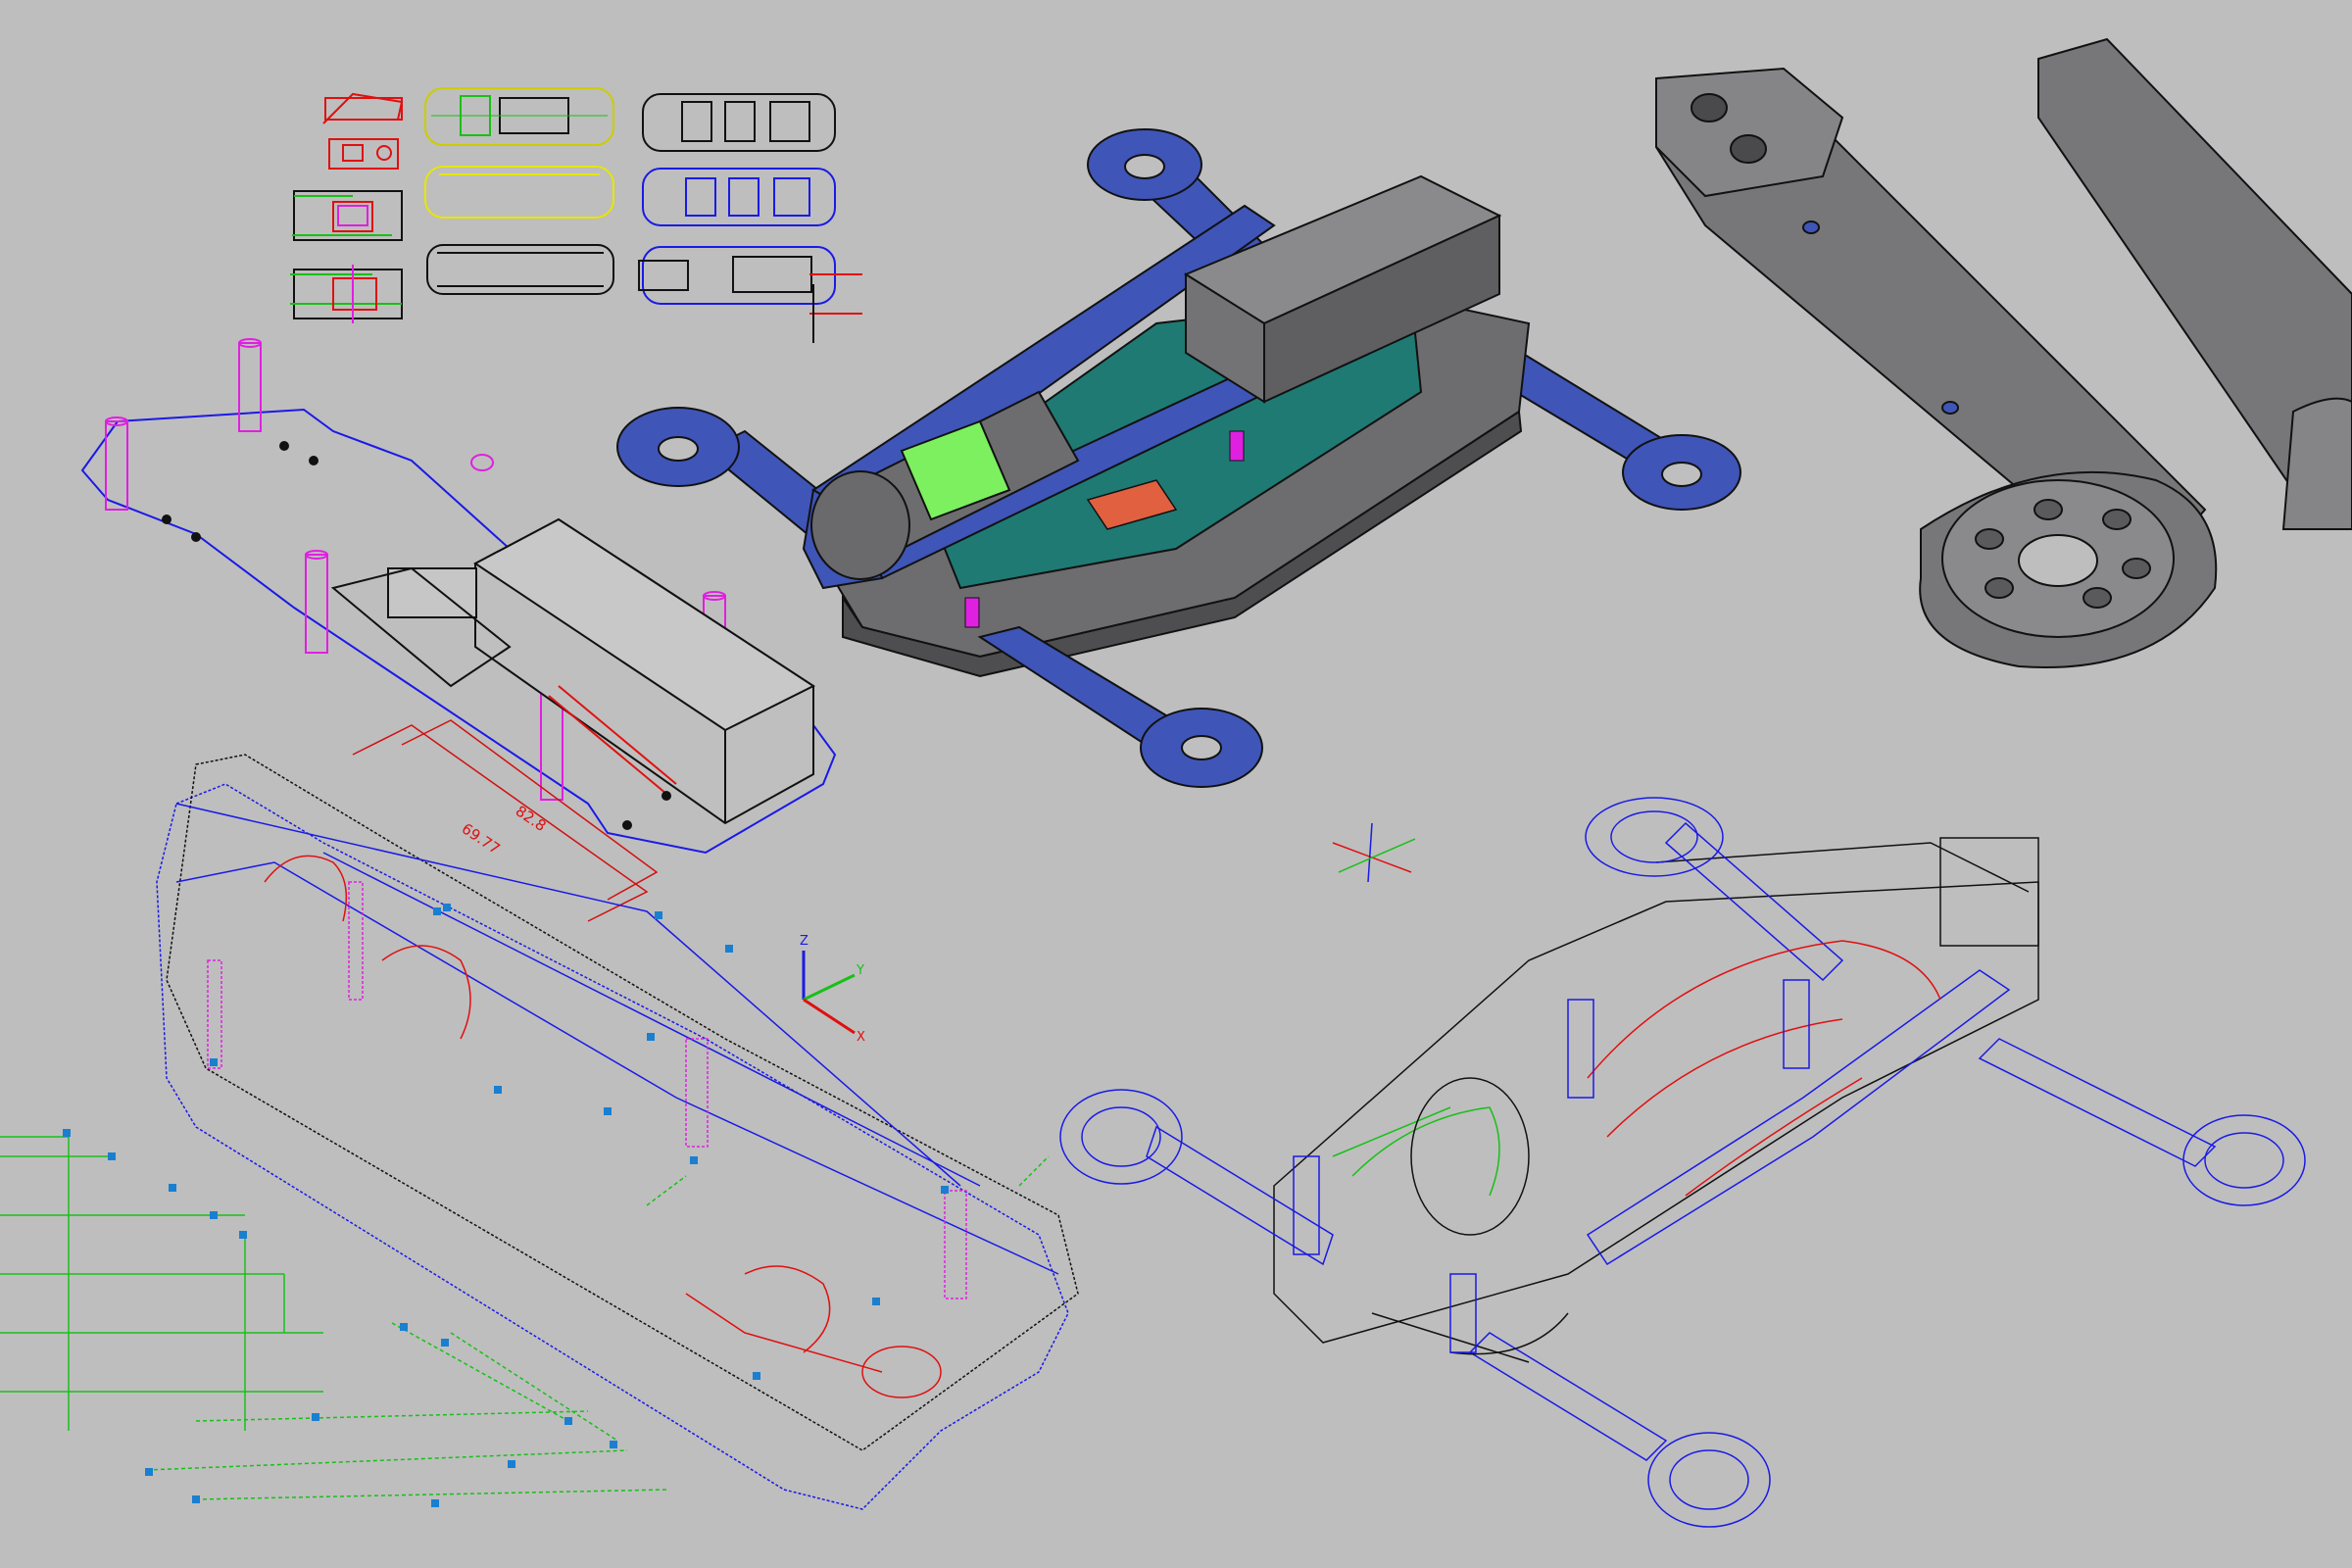  Describe the element at coordinates (525, 1318) in the screenshot. I see `green-construction-lines` at that location.